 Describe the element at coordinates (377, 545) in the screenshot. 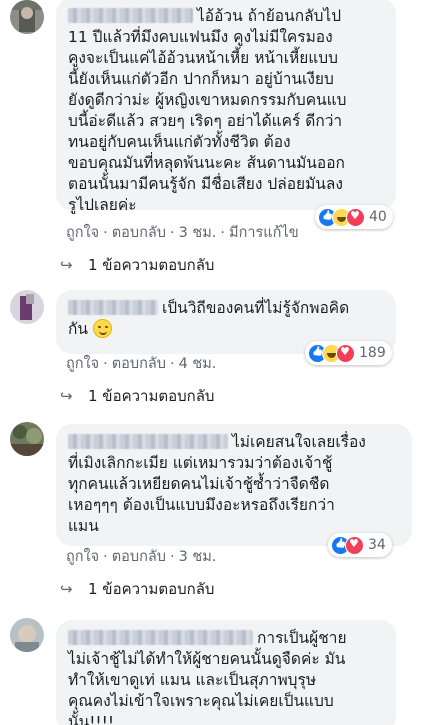

I see `reaction-count: 34` at that location.